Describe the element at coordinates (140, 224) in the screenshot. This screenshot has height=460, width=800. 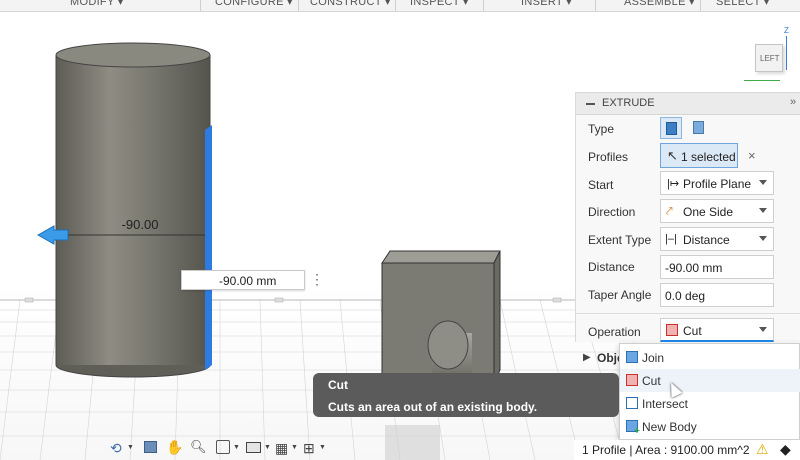
I see `dimension-label: -90.00` at that location.